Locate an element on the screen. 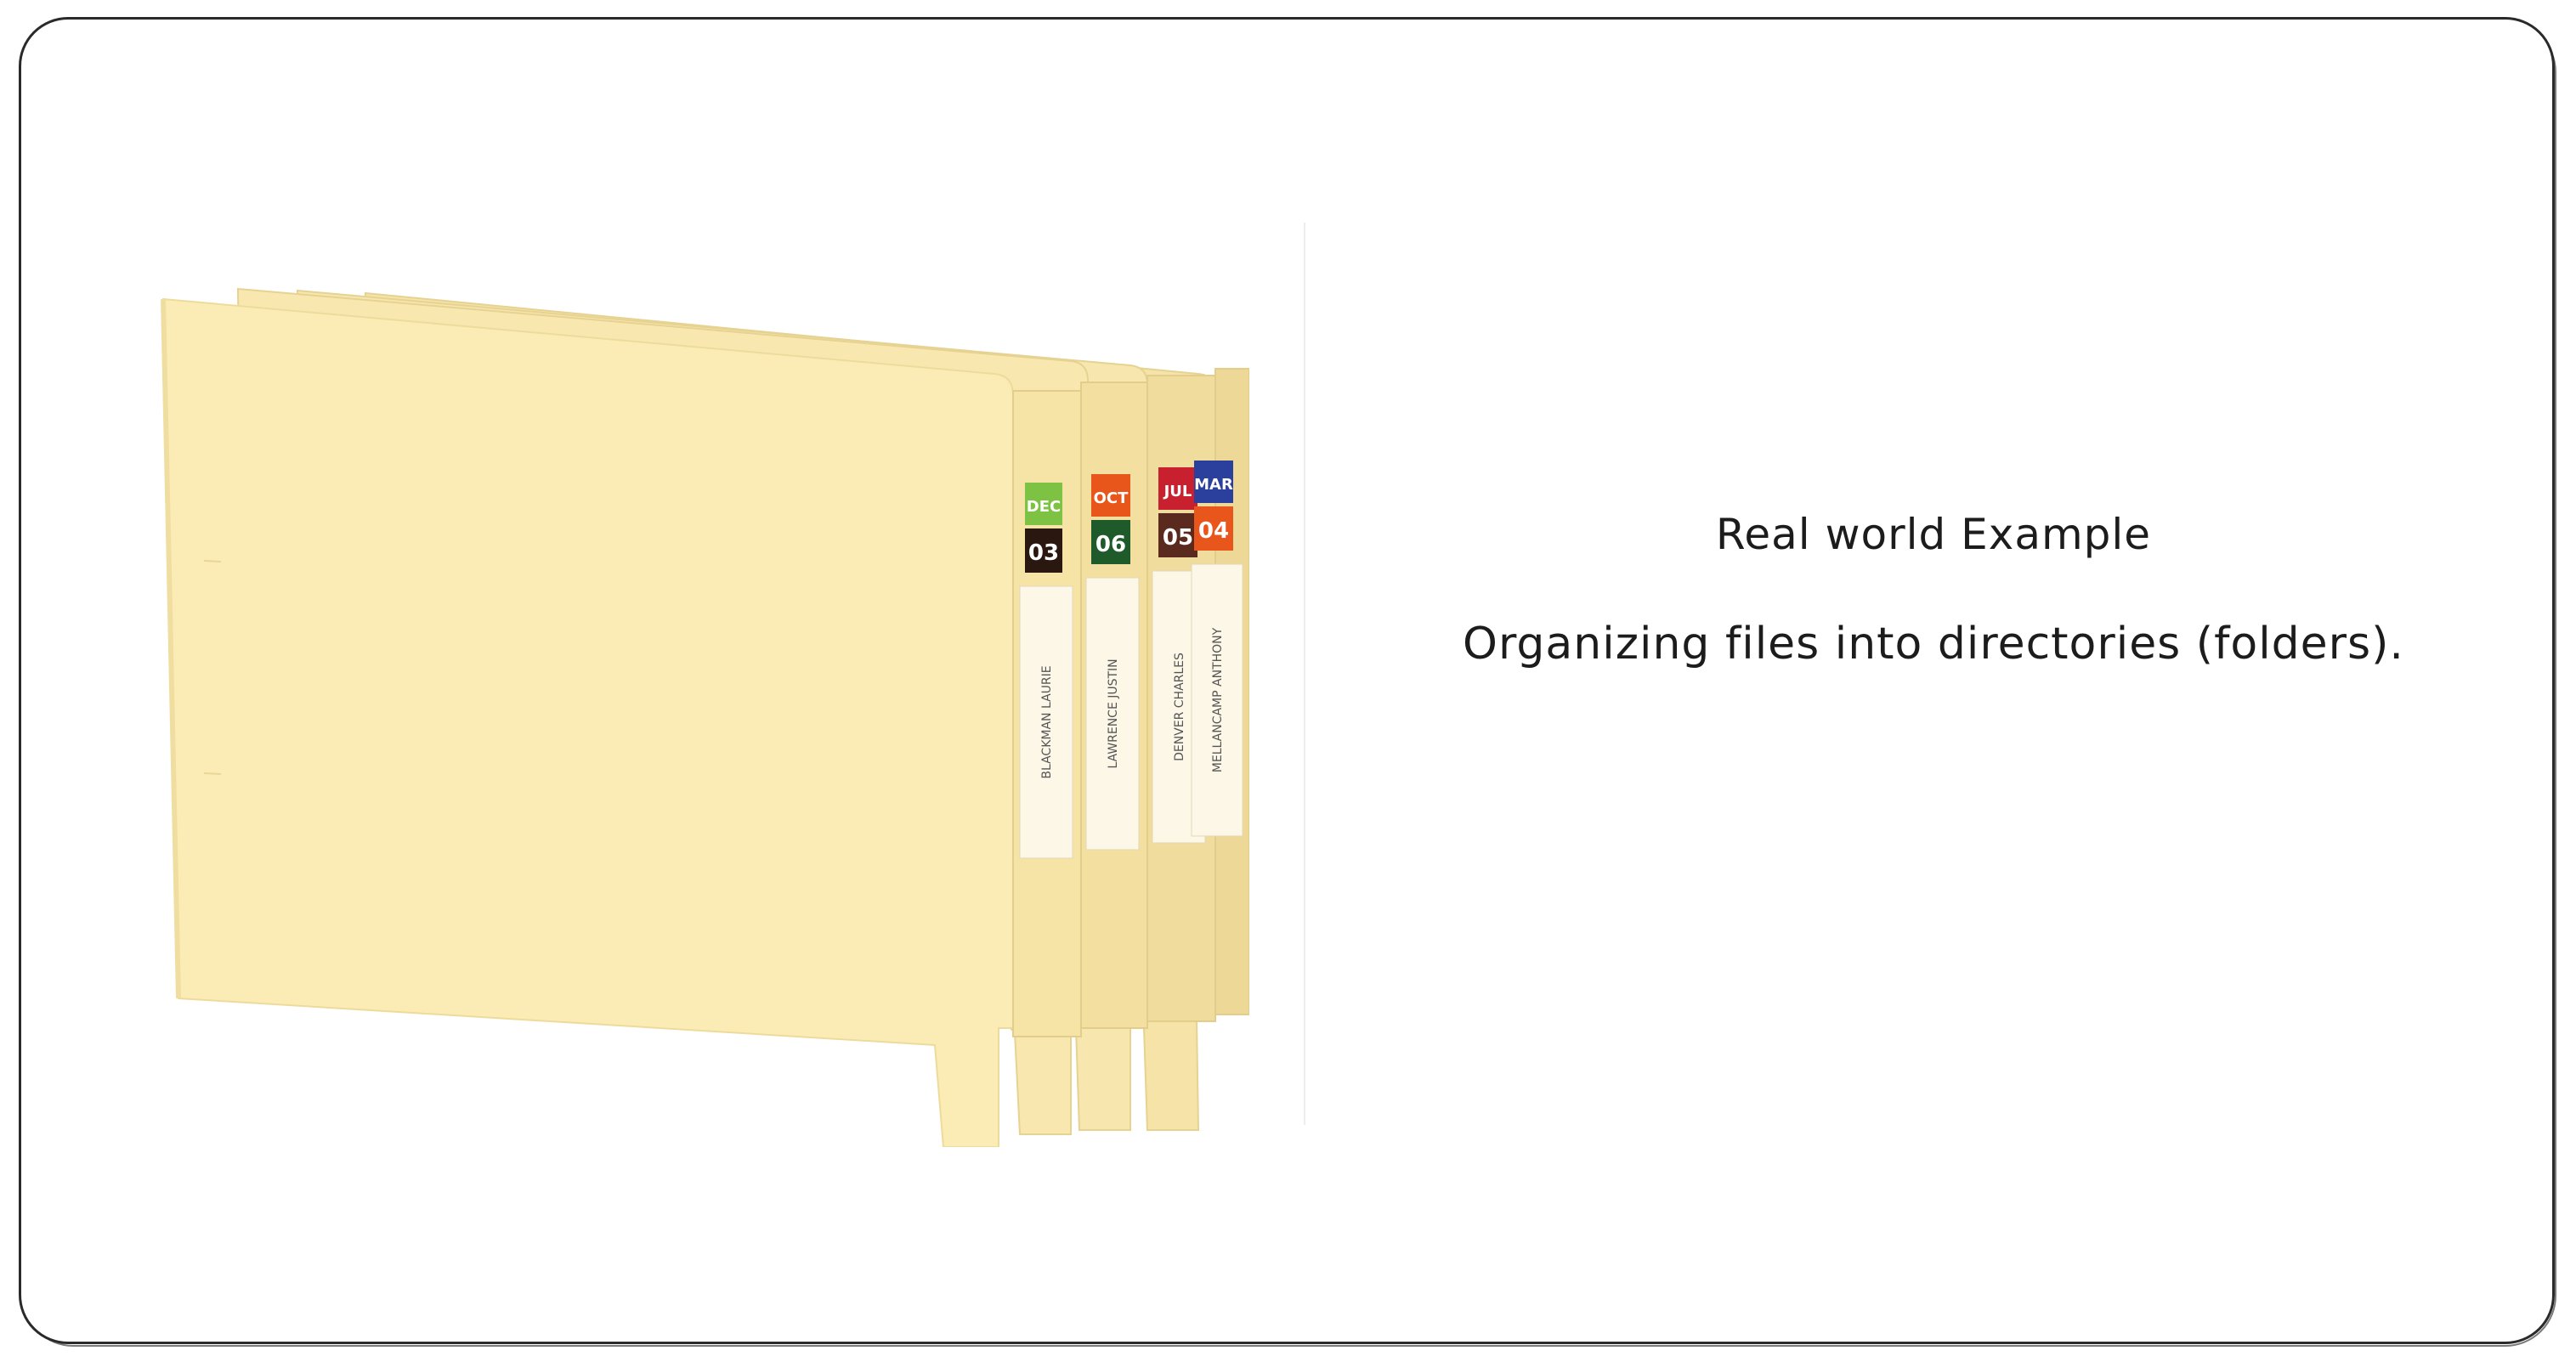  svg-text: DENVER CHARLES is located at coordinates (1179, 707).